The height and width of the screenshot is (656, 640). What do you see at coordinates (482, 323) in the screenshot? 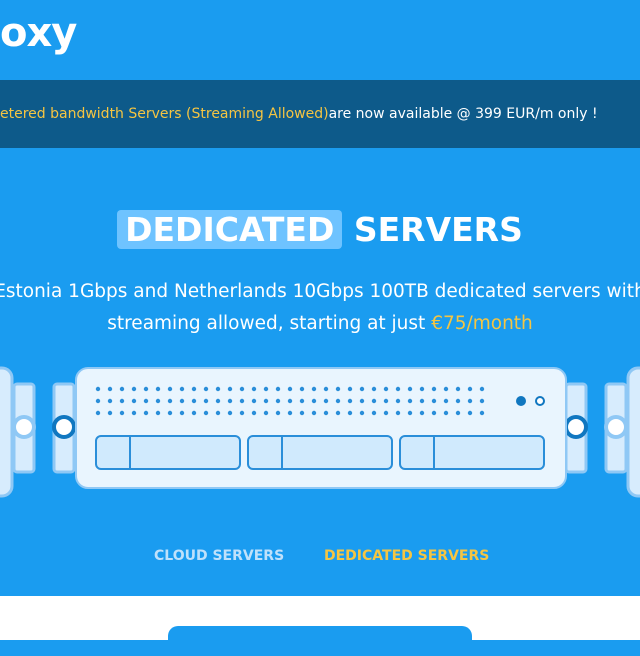
I see `price-text: €75/month` at bounding box center [482, 323].